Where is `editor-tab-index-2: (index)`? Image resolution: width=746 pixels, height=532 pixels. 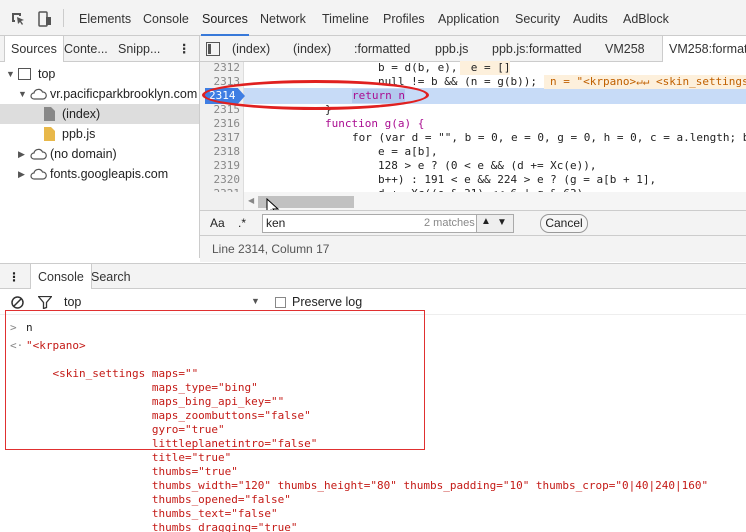
editor-tab-index-2: (index) is located at coordinates (312, 49).